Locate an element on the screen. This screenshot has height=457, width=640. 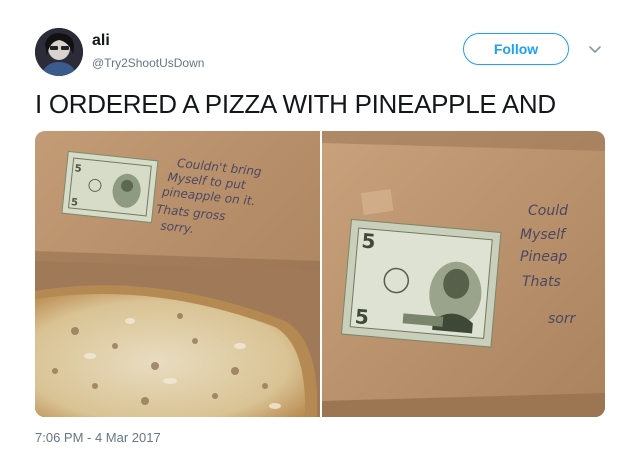
tweet-timestamp: 7:06 PM - 4 Mar 2017 is located at coordinates (98, 438).